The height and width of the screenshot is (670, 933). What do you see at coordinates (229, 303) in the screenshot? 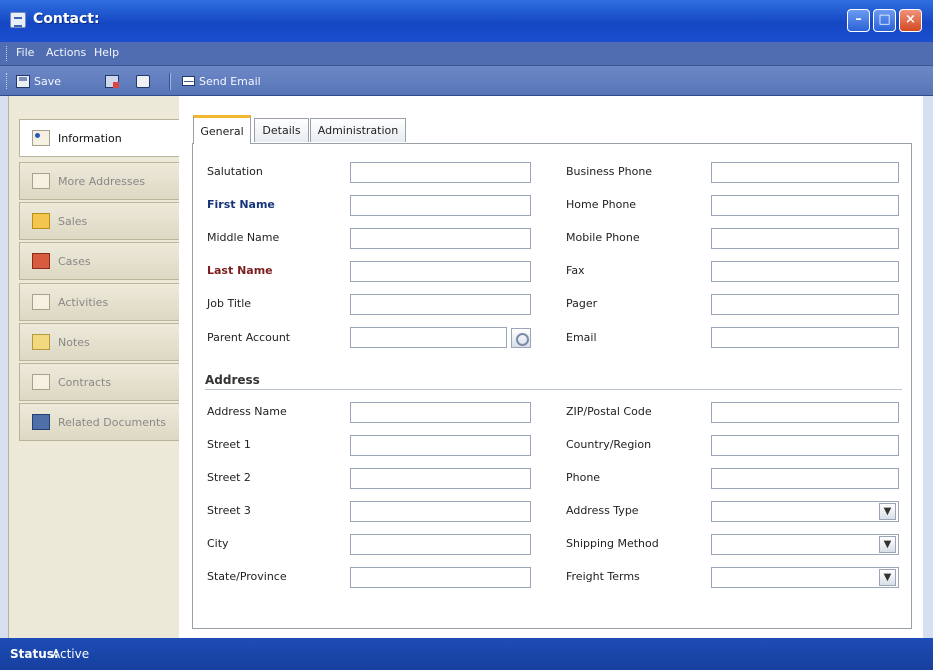
I see `job-title-label: Job Title` at bounding box center [229, 303].